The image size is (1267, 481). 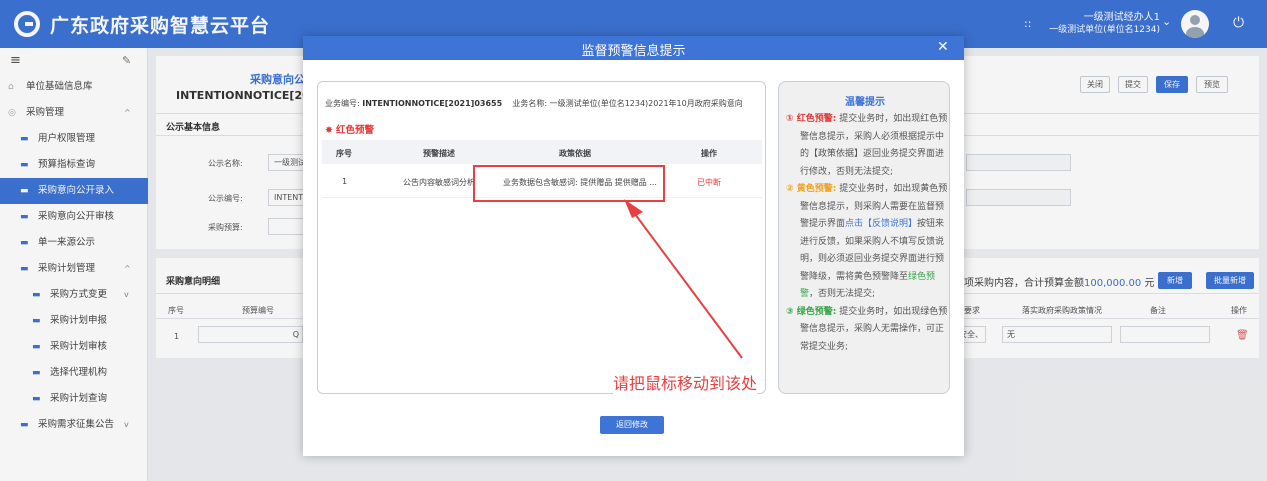 What do you see at coordinates (633, 51) in the screenshot?
I see `modal-title: 监督预警信息提示` at bounding box center [633, 51].